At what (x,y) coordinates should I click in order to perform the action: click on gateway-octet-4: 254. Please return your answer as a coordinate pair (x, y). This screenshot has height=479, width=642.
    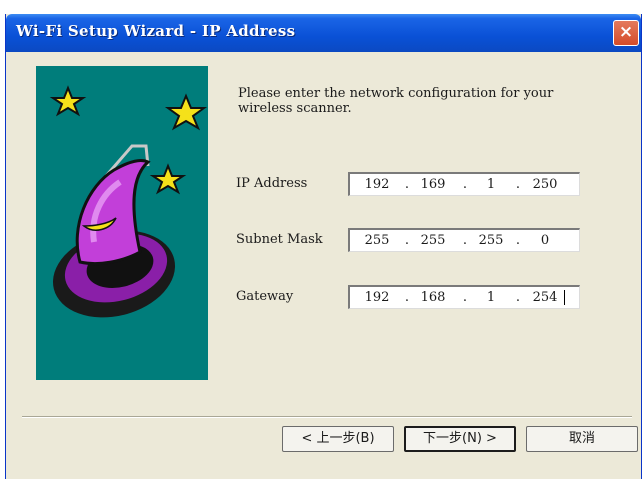
    Looking at the image, I should click on (545, 297).